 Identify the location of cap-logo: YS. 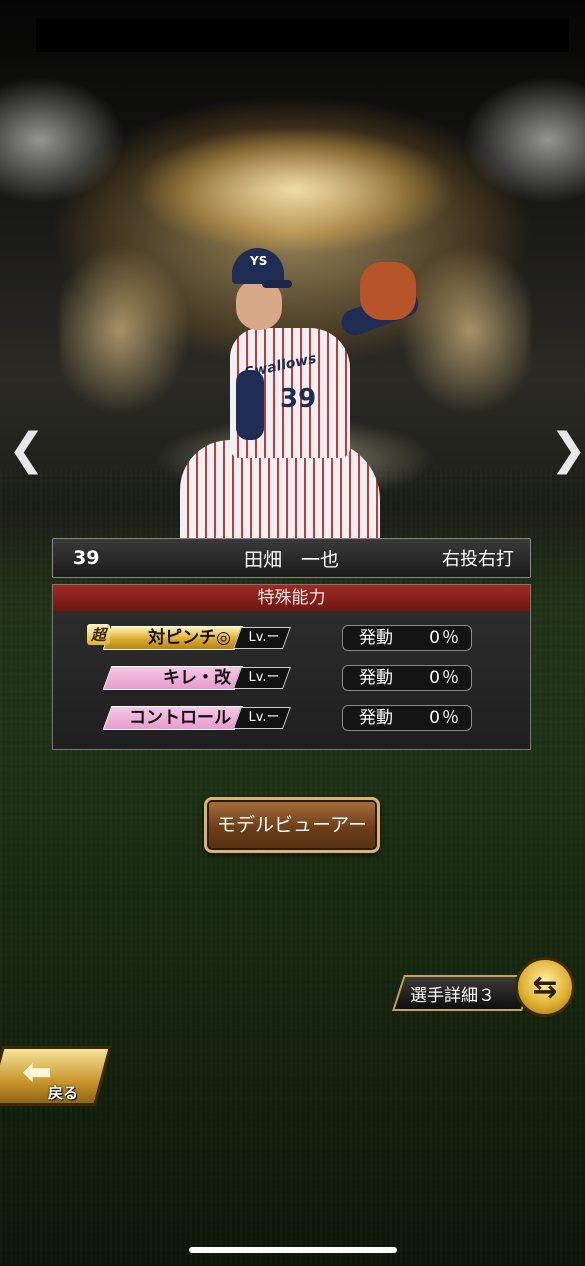
(259, 261).